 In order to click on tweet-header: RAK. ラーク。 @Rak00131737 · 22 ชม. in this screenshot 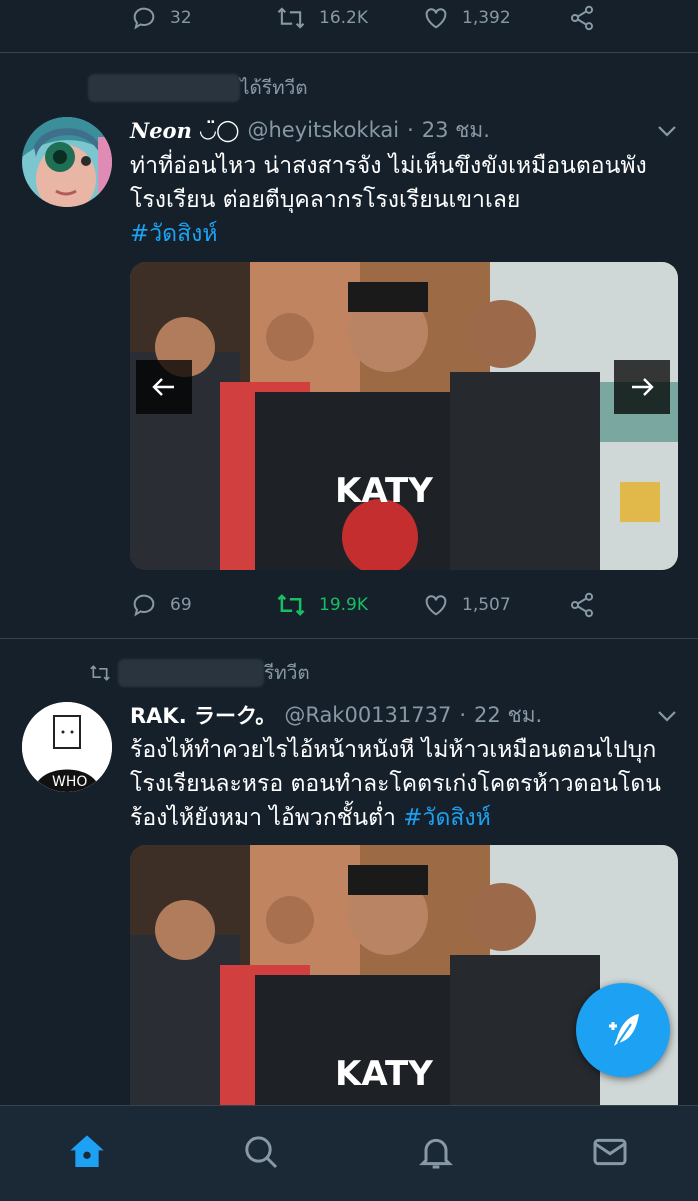, I will do `click(384, 715)`.